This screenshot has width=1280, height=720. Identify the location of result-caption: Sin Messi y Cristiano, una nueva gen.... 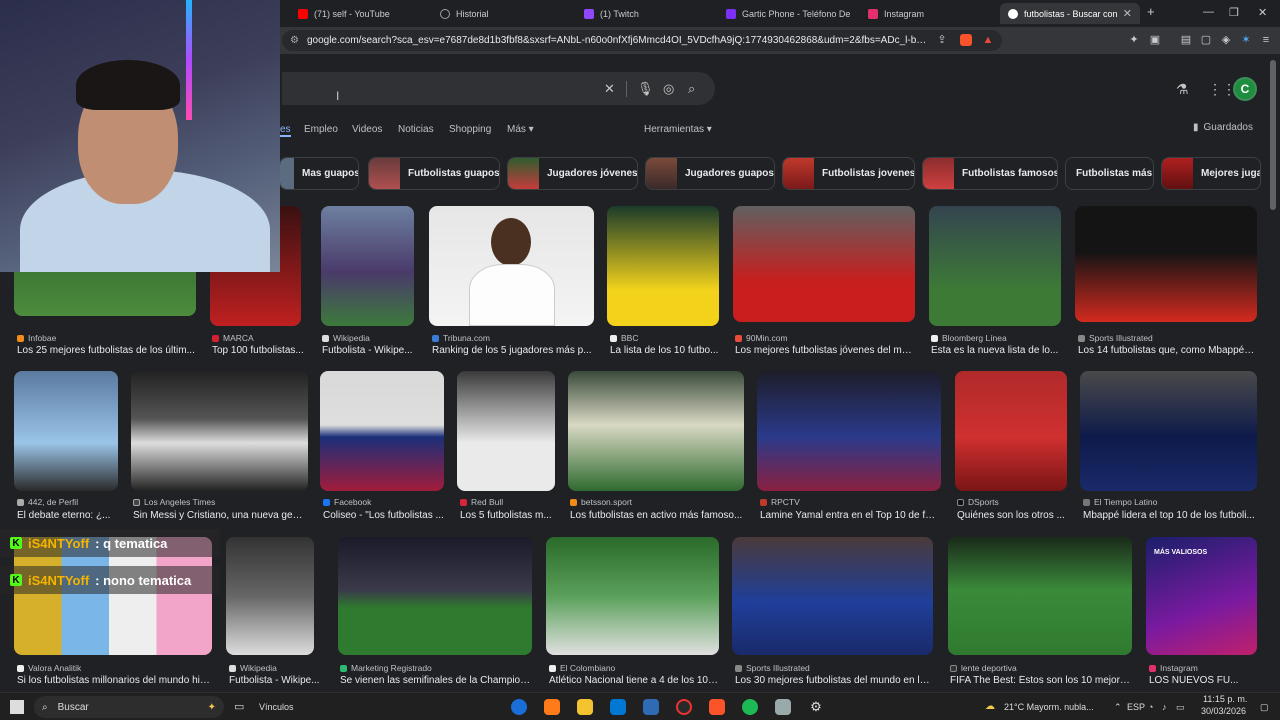
(219, 515).